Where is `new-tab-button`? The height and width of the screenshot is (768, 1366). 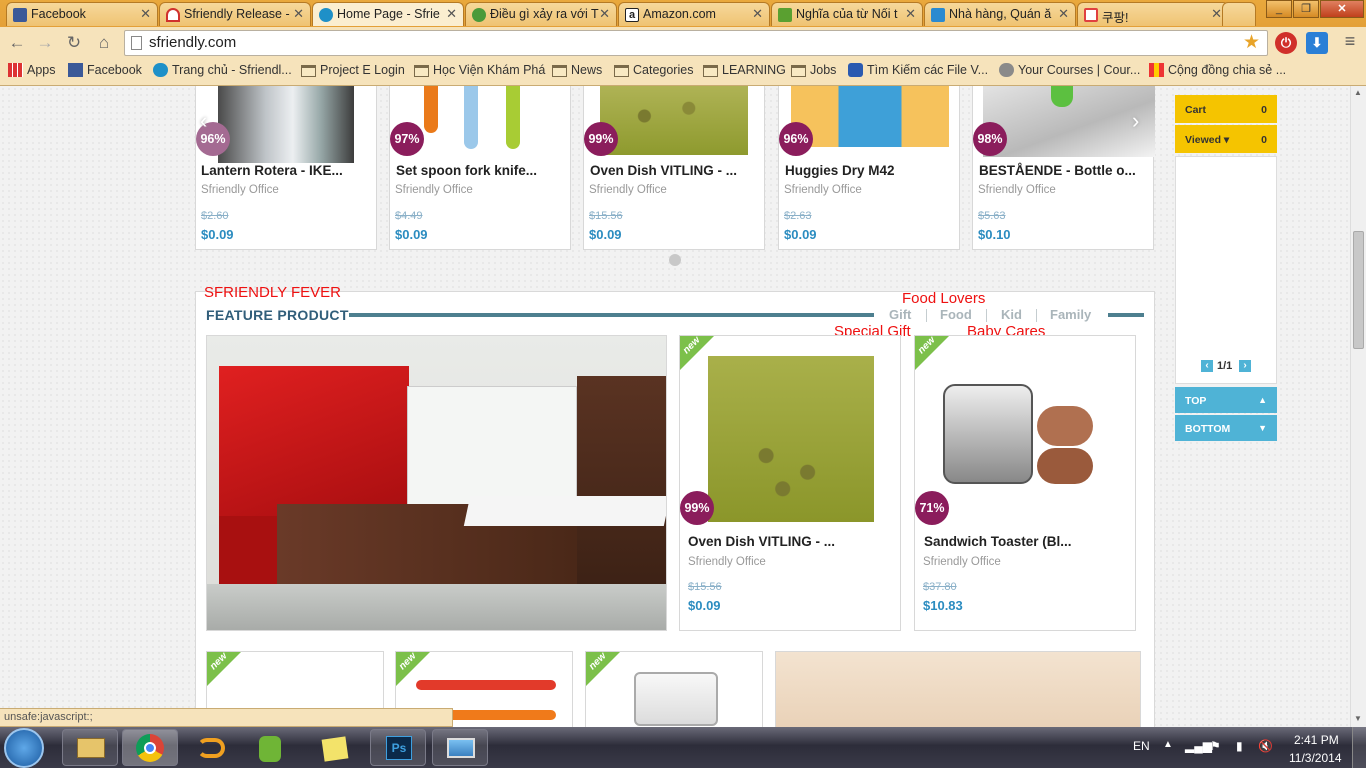
new-tab-button is located at coordinates (1239, 14).